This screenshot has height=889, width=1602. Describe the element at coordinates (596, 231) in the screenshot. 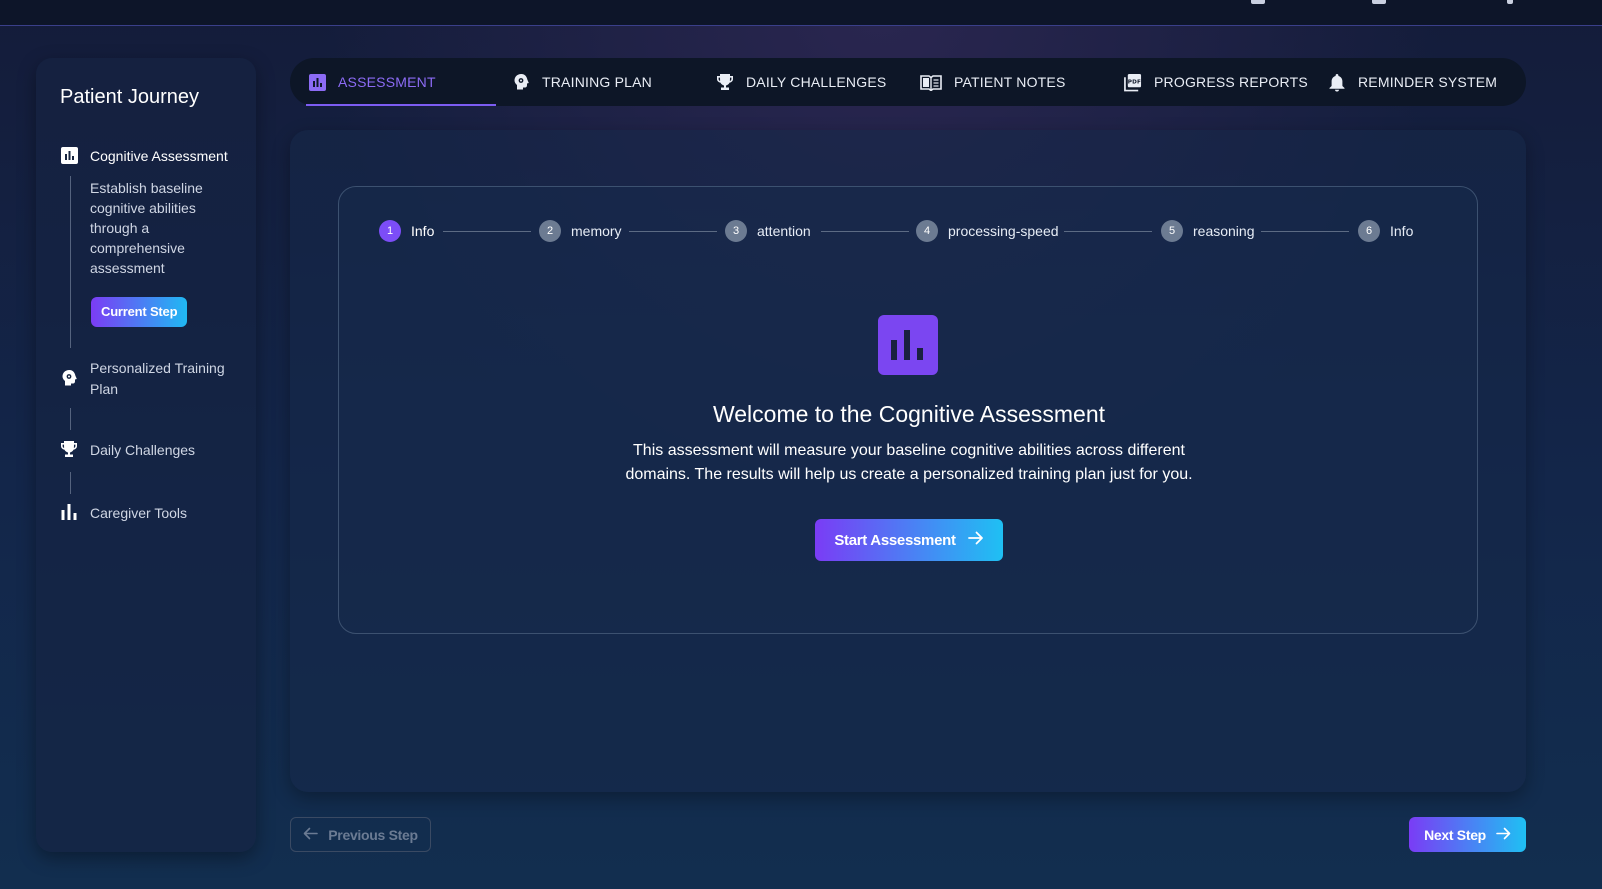

I see `step-label: memory` at that location.